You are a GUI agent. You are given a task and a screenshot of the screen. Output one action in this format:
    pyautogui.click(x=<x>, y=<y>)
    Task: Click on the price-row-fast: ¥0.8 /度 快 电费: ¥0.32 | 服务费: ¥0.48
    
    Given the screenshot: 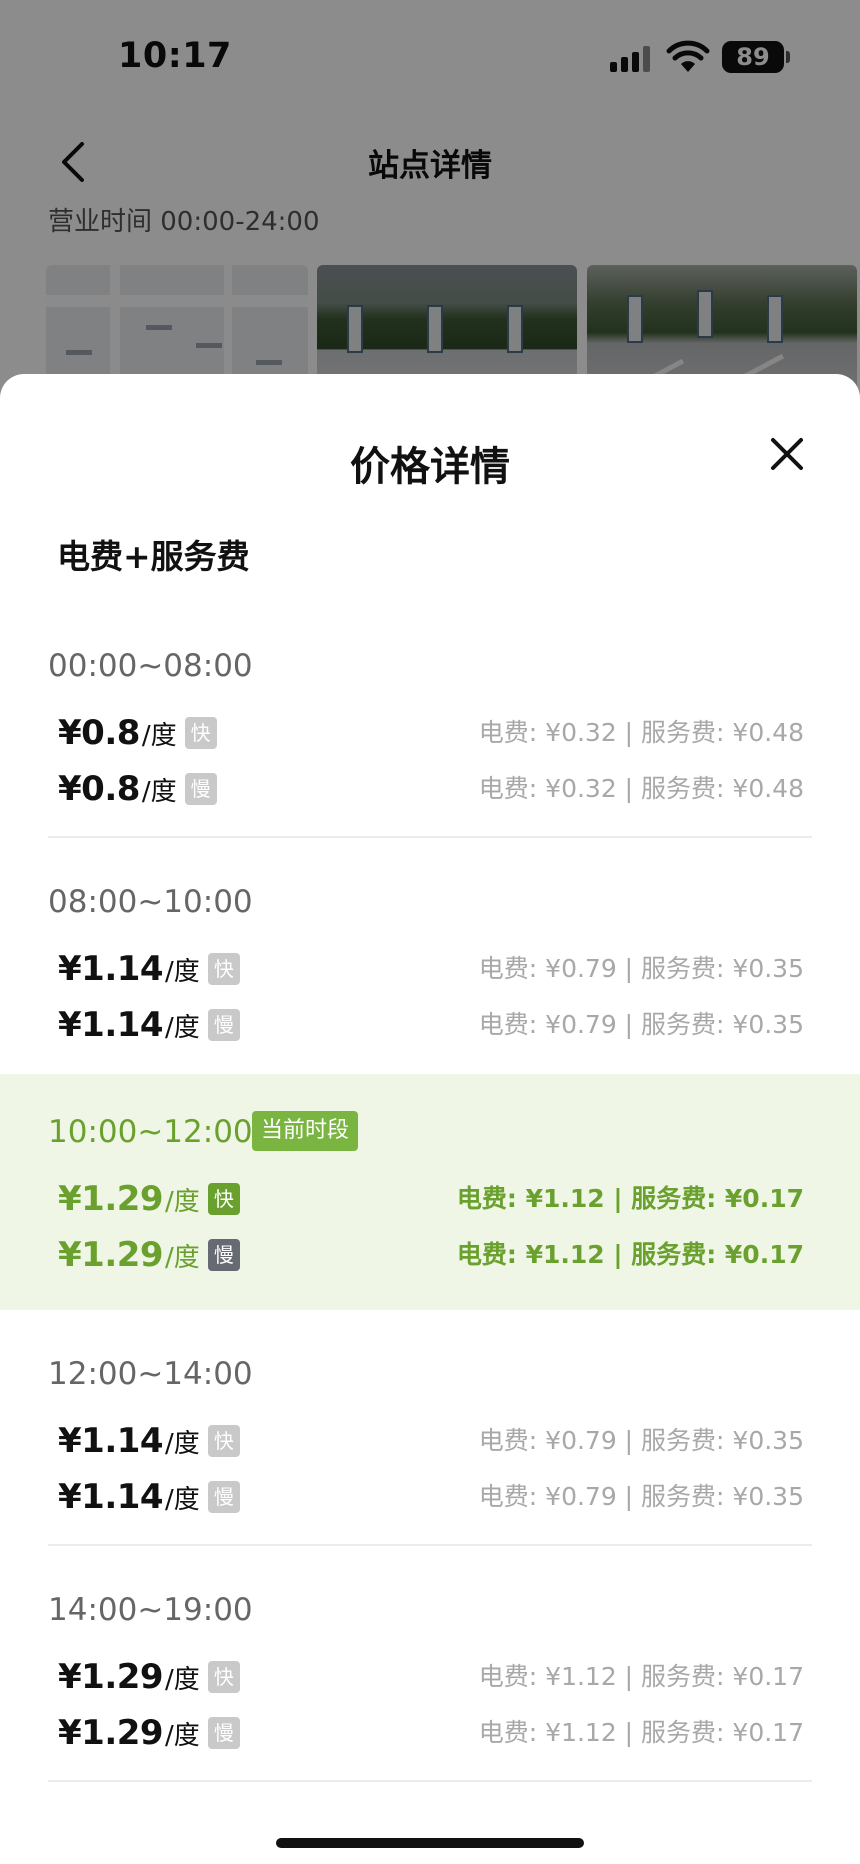 What is the action you would take?
    pyautogui.click(x=430, y=733)
    